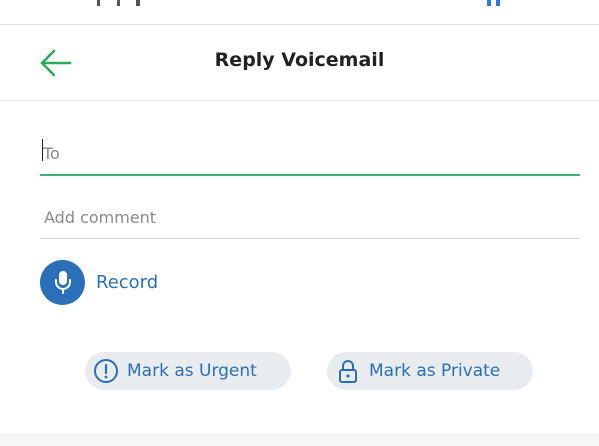  Describe the element at coordinates (299, 12) in the screenshot. I see `previous-view-strip` at that location.